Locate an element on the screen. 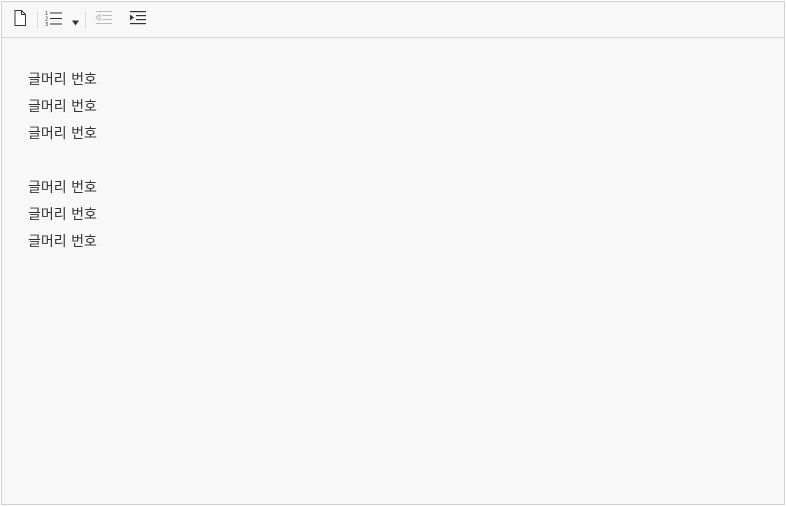  list-style-dropdown-button is located at coordinates (75, 20).